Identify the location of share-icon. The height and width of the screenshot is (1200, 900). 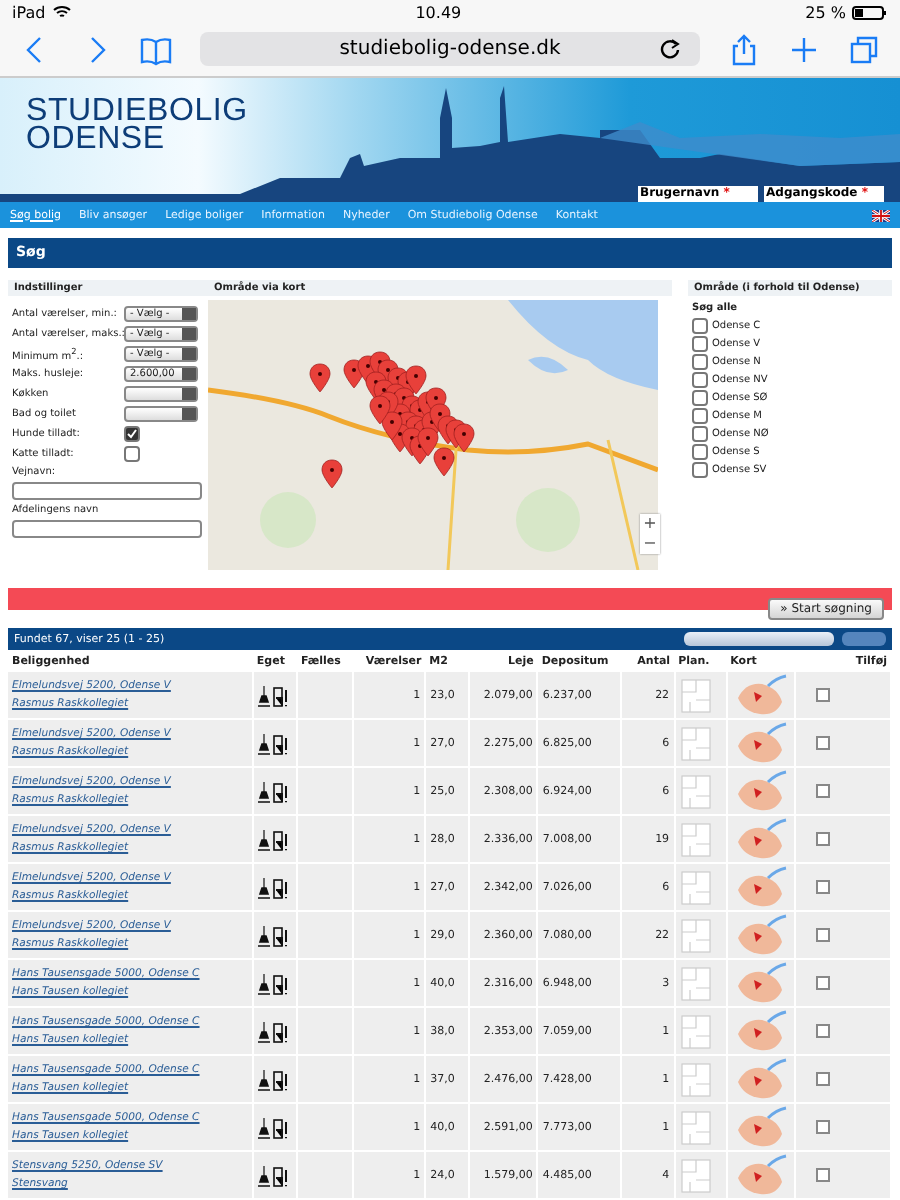
(744, 49).